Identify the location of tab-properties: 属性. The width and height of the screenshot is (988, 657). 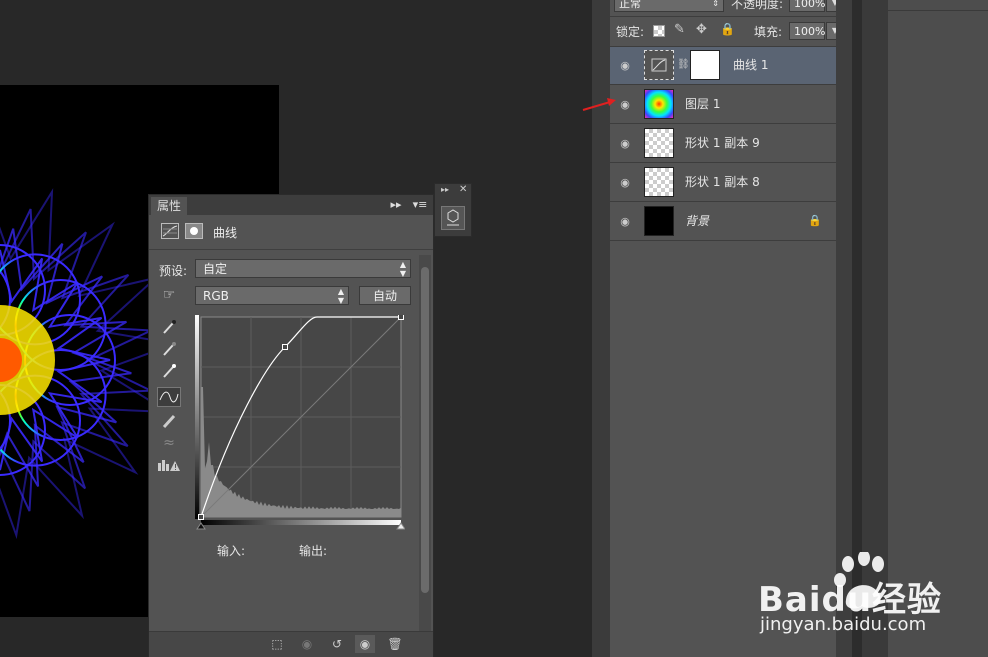
(169, 206).